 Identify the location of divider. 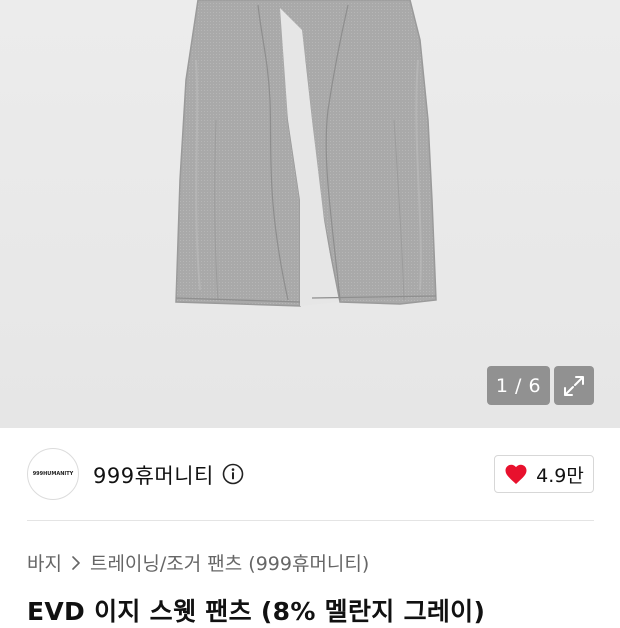
(310, 520).